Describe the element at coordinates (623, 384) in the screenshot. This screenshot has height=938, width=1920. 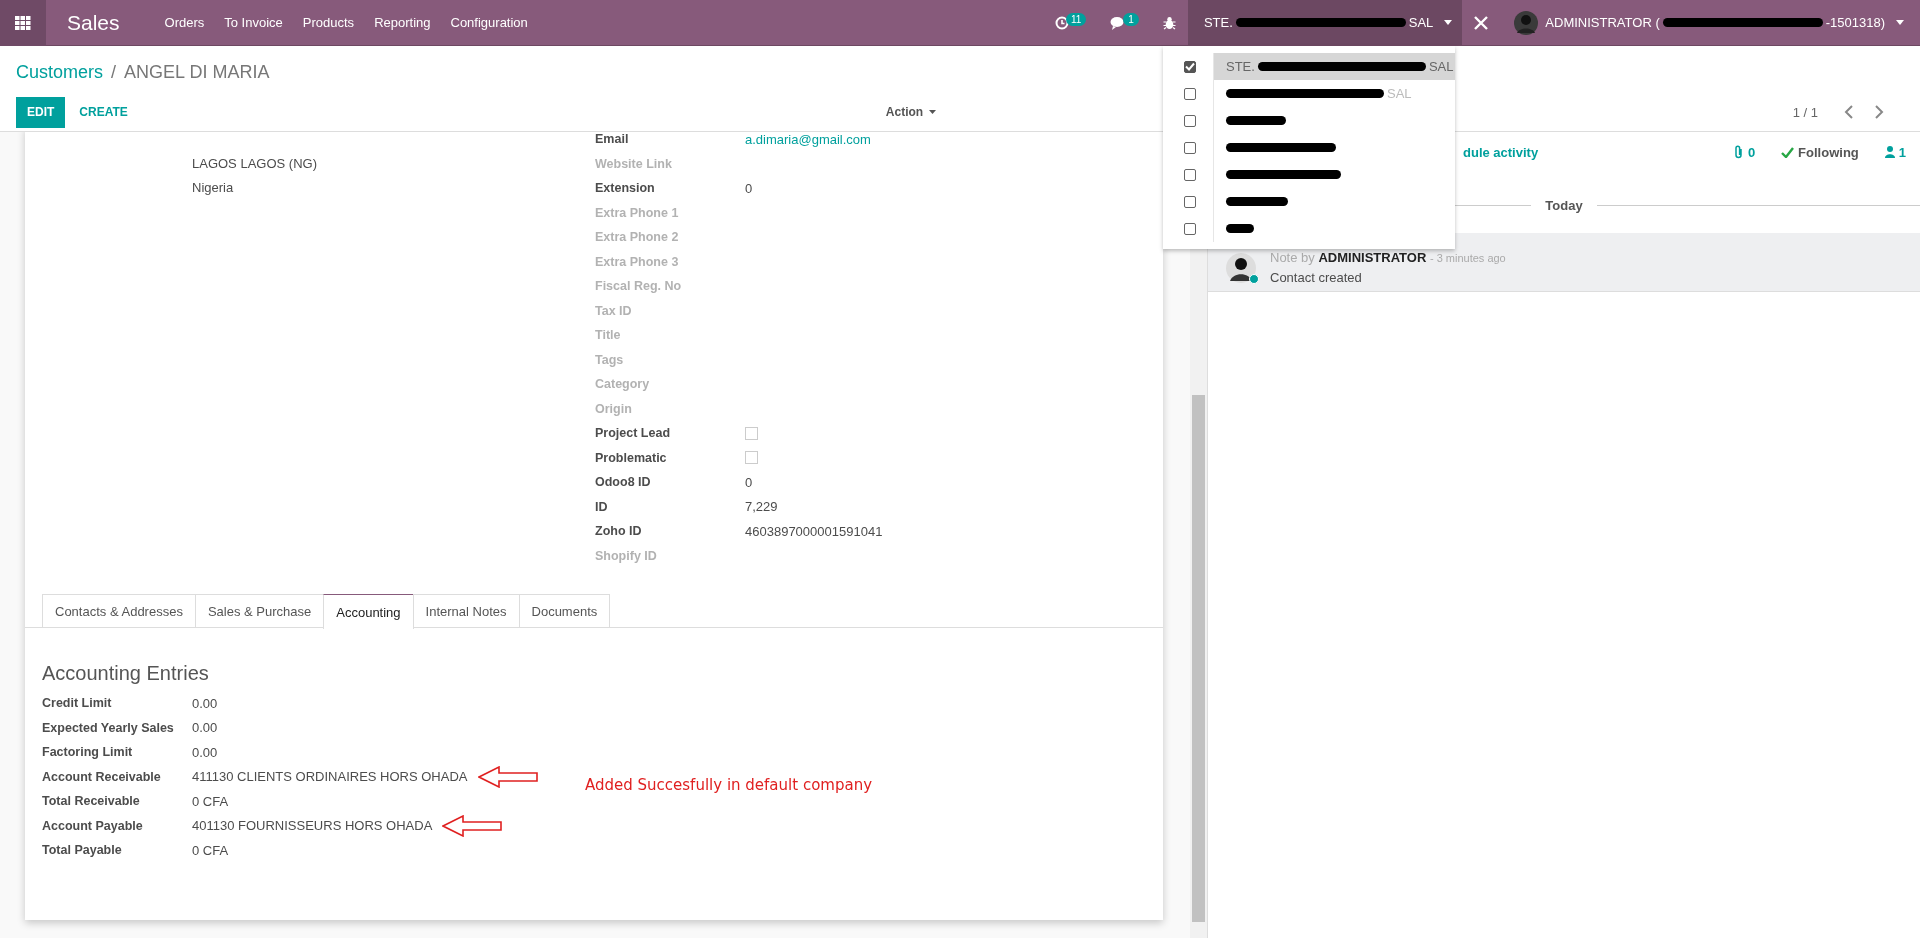
I see `field-label: Category` at that location.